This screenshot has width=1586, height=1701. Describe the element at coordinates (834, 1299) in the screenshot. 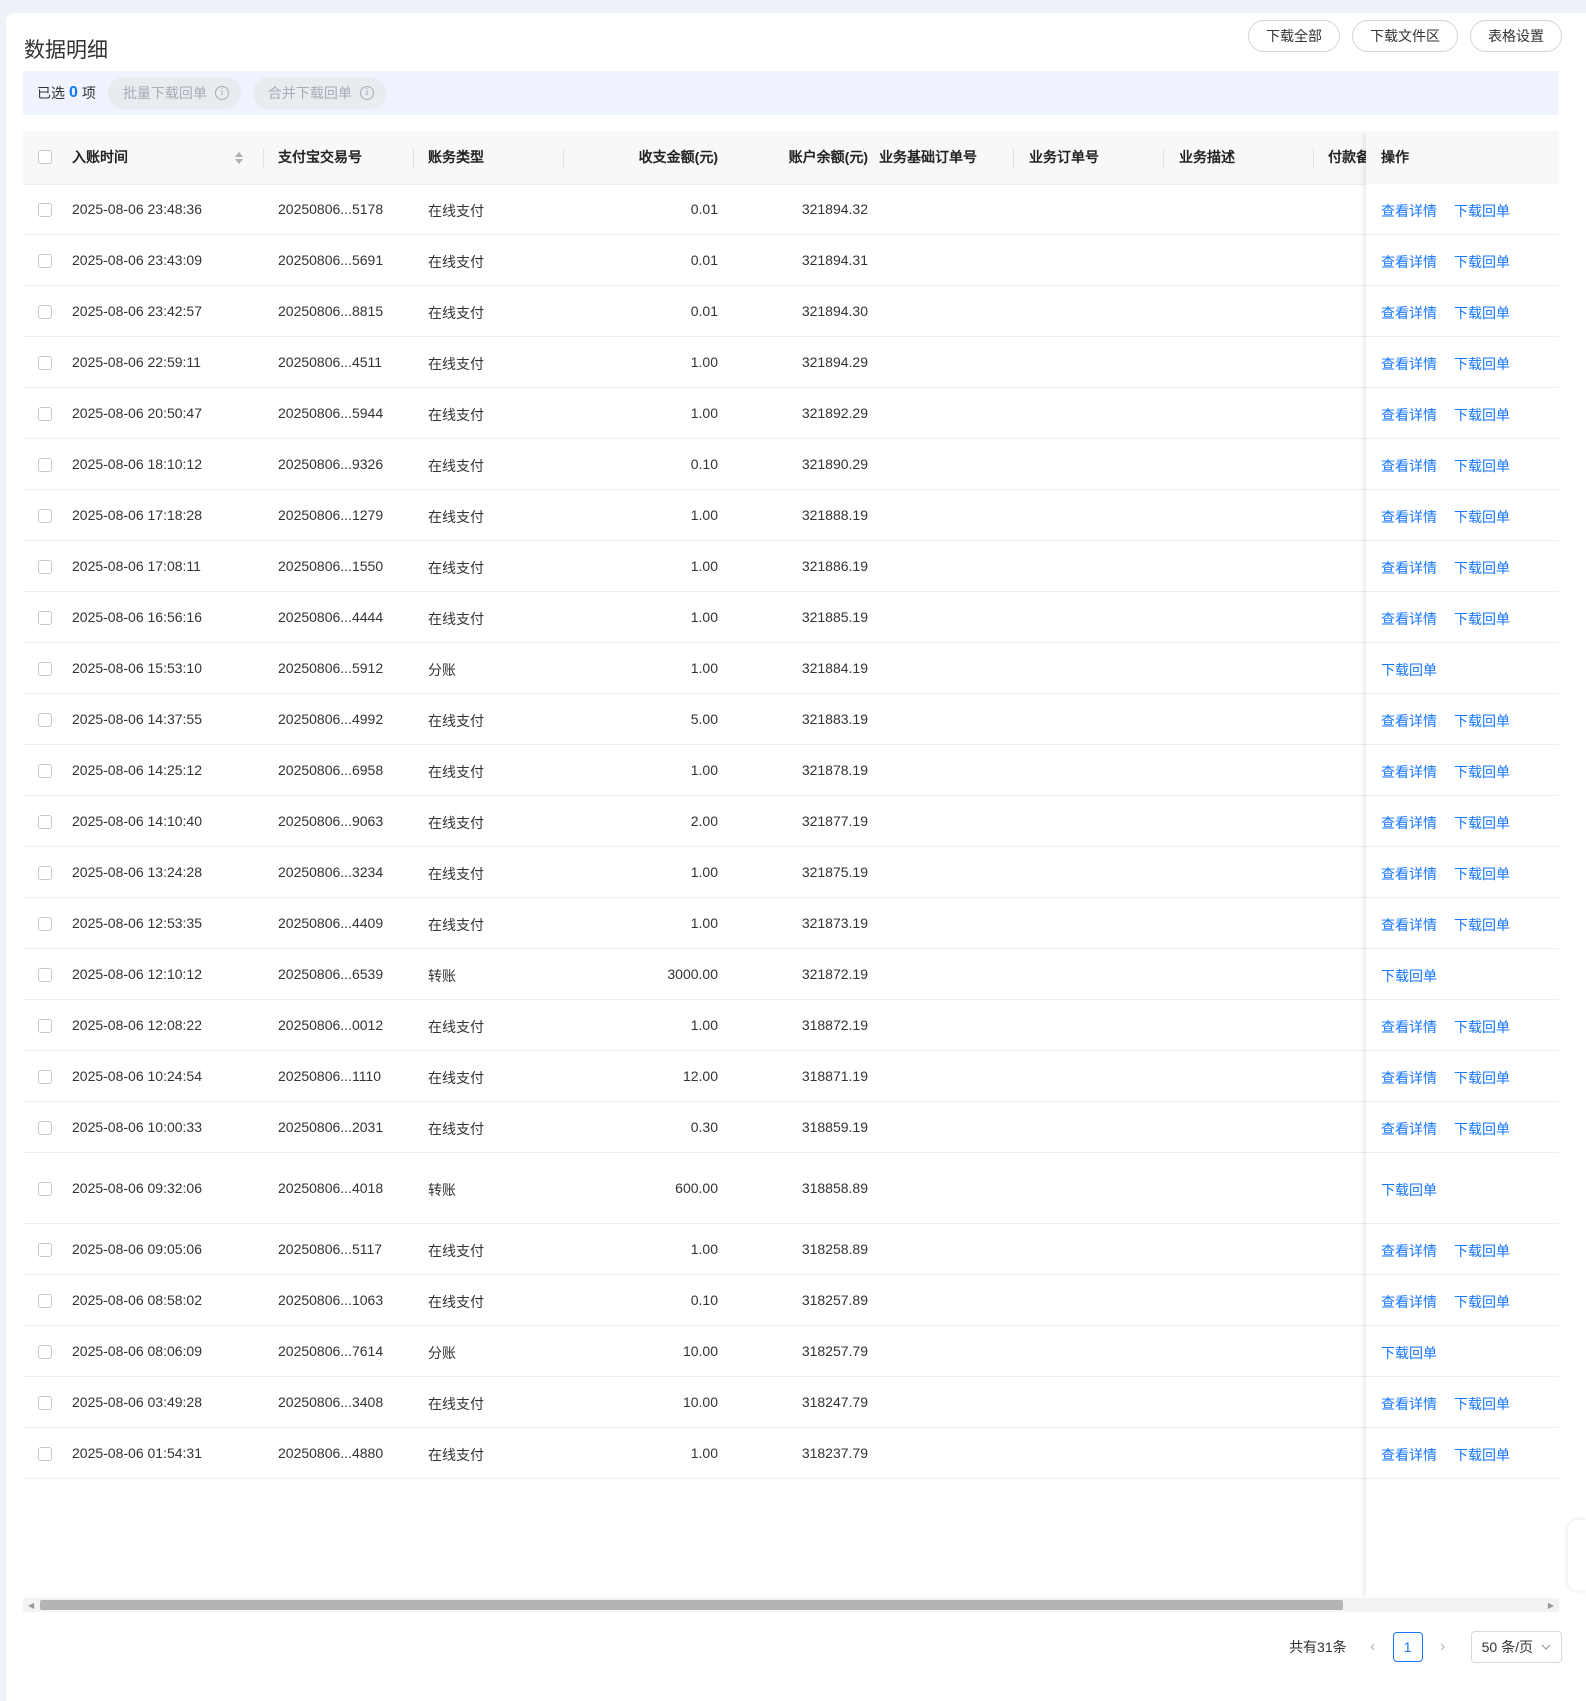

I see `cell-balance: 318257.89` at that location.